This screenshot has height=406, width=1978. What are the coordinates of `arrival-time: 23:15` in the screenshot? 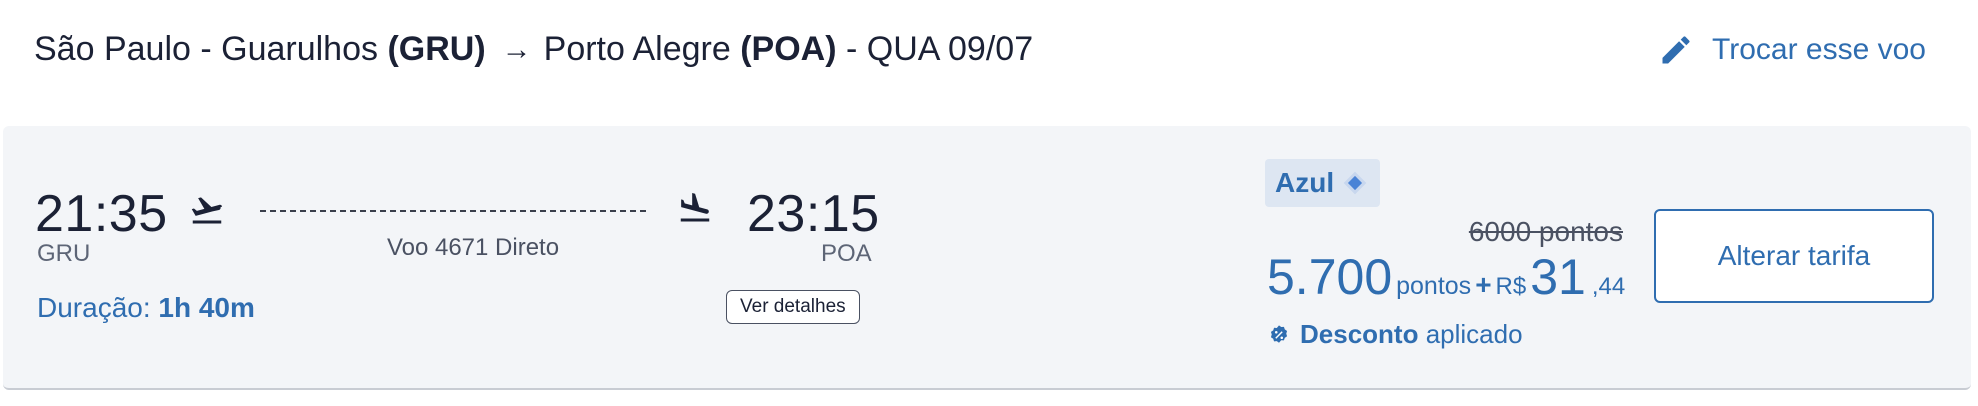 It's located at (813, 214).